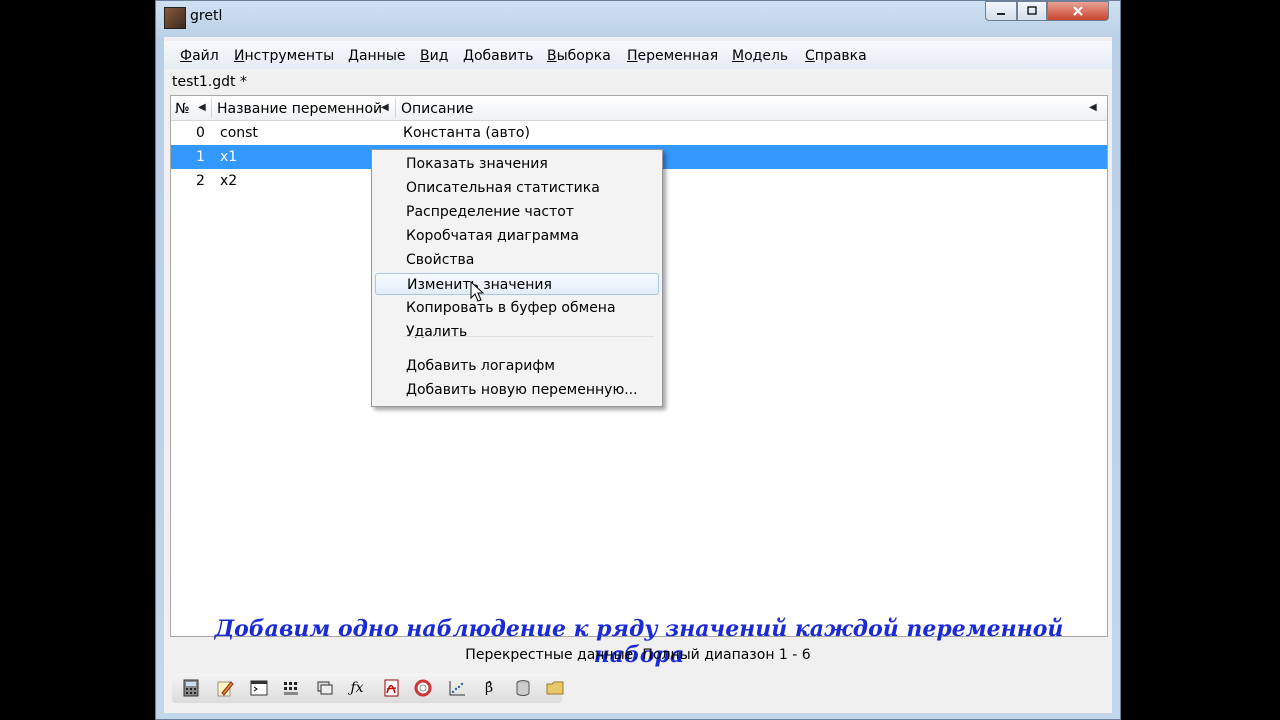 Image resolution: width=1280 pixels, height=720 pixels. What do you see at coordinates (225, 688) in the screenshot?
I see `edit-icon` at bounding box center [225, 688].